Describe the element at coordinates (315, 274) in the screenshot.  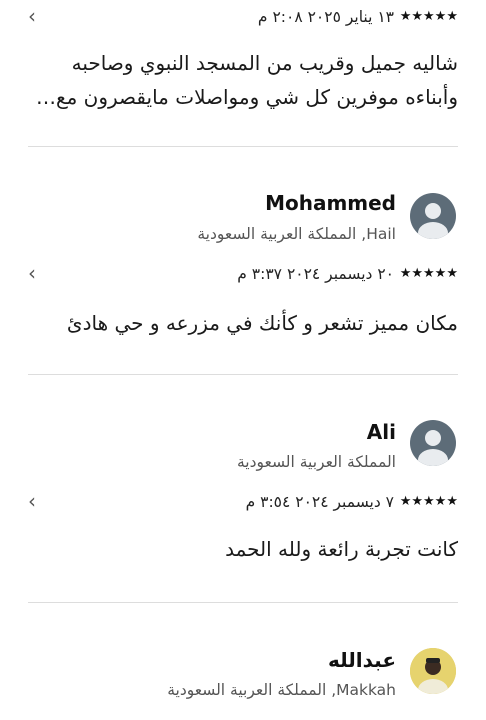
I see `review-date: ٢٠ ديسمبر ٢٠٢٤ ٣:٣٧ م` at that location.